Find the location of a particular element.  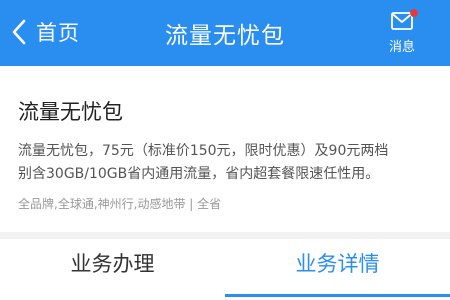

tab-label: 业务办理 is located at coordinates (112, 264).